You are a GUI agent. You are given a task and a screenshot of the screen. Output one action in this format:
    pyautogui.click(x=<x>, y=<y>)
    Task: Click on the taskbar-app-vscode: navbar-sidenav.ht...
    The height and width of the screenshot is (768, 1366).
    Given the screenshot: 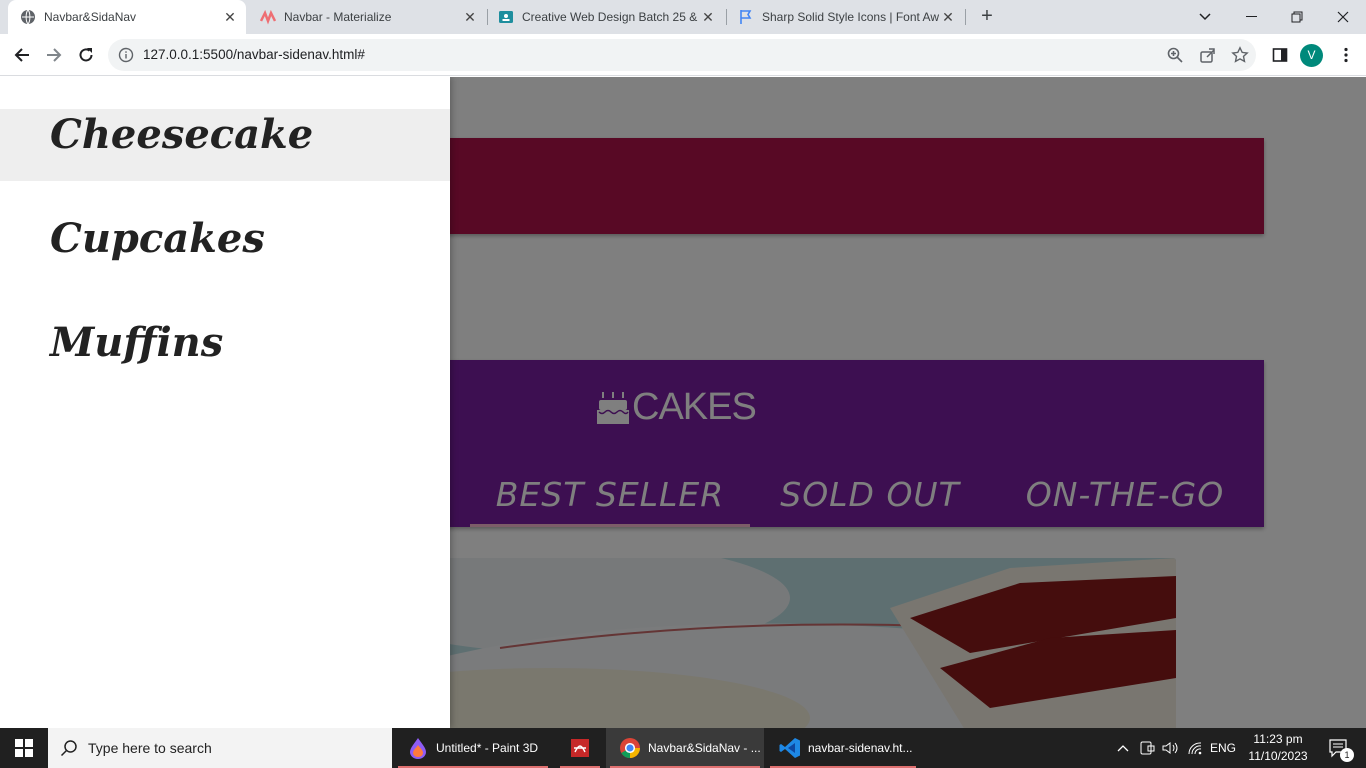 What is the action you would take?
    pyautogui.click(x=843, y=748)
    